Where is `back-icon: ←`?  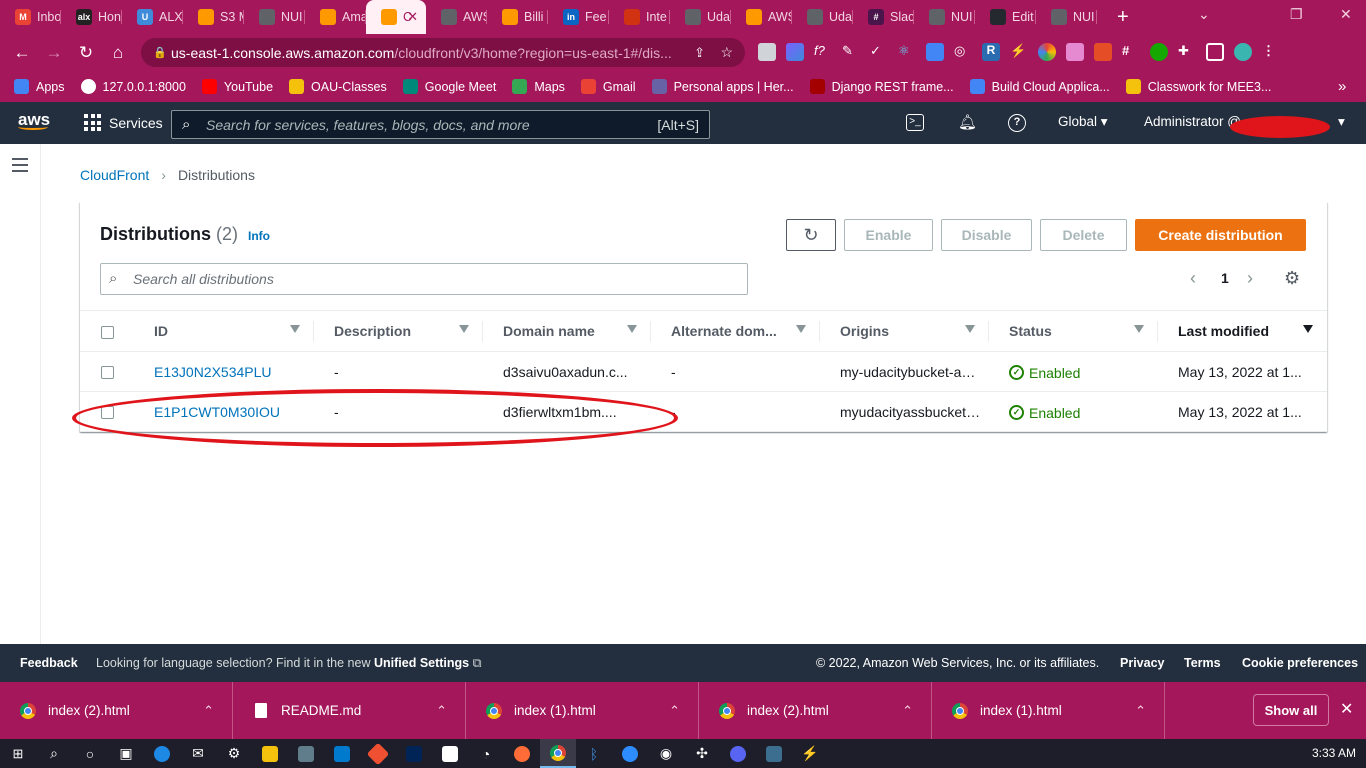
back-icon: ← is located at coordinates (22, 53).